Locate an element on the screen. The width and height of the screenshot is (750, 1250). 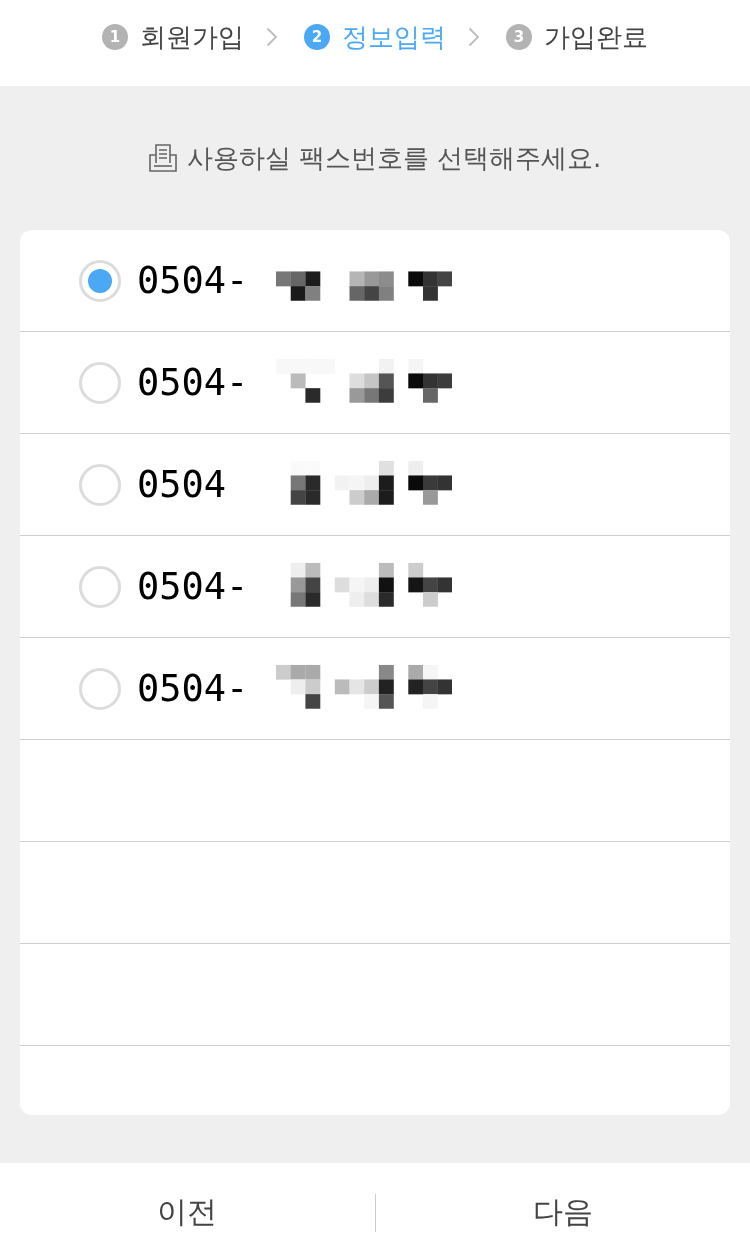
step-number: 1 is located at coordinates (115, 37).